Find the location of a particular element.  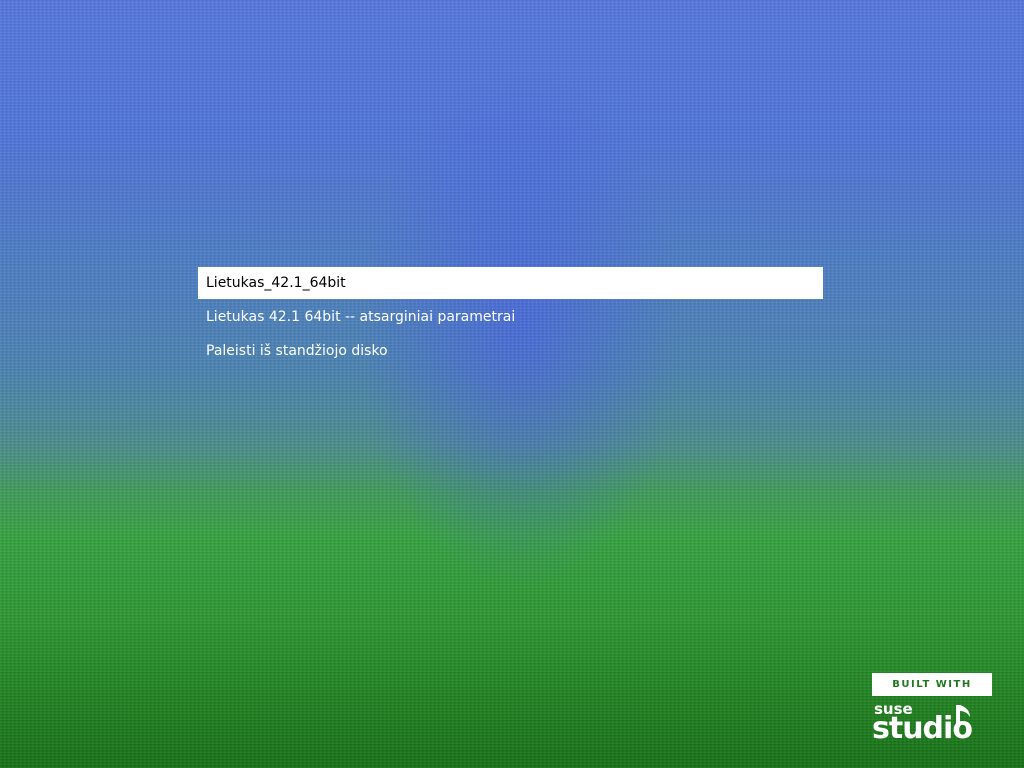

music-note-icon is located at coordinates (962, 720).